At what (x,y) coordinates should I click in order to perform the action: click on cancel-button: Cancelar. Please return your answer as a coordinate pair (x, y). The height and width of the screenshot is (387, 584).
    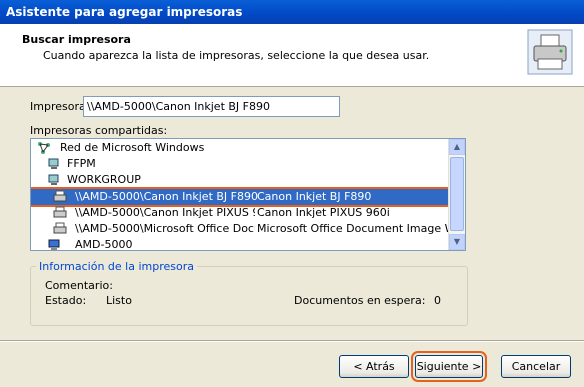
    Looking at the image, I should click on (536, 366).